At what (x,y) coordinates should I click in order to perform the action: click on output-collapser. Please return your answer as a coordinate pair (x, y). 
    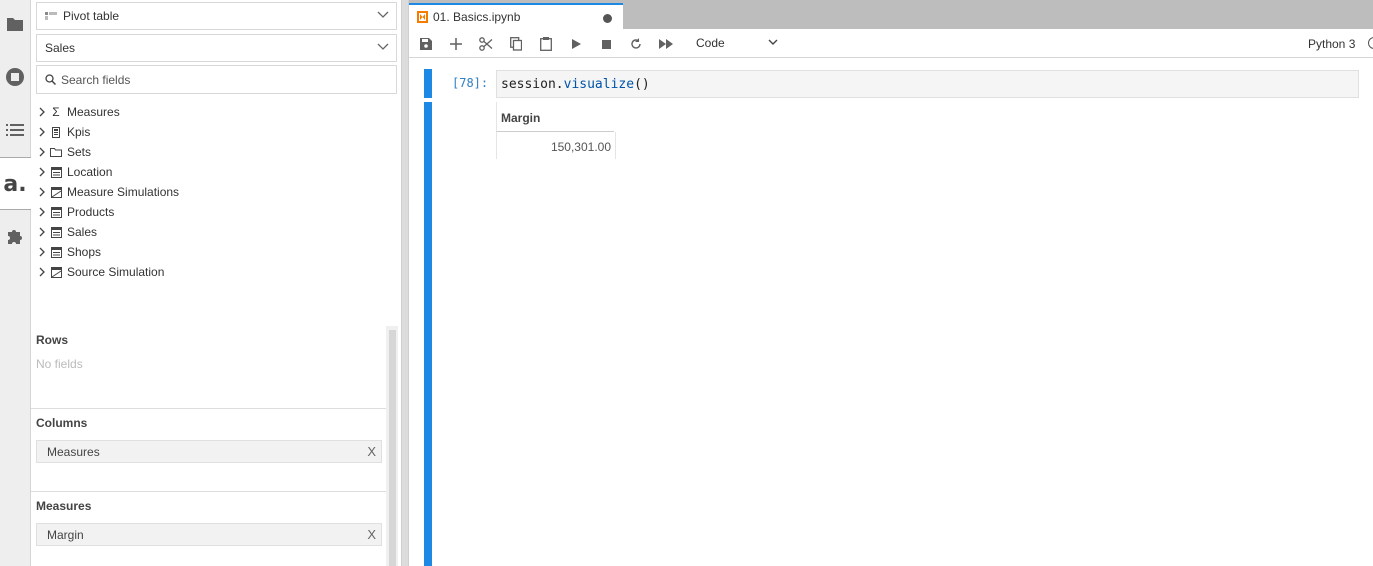
    Looking at the image, I should click on (428, 334).